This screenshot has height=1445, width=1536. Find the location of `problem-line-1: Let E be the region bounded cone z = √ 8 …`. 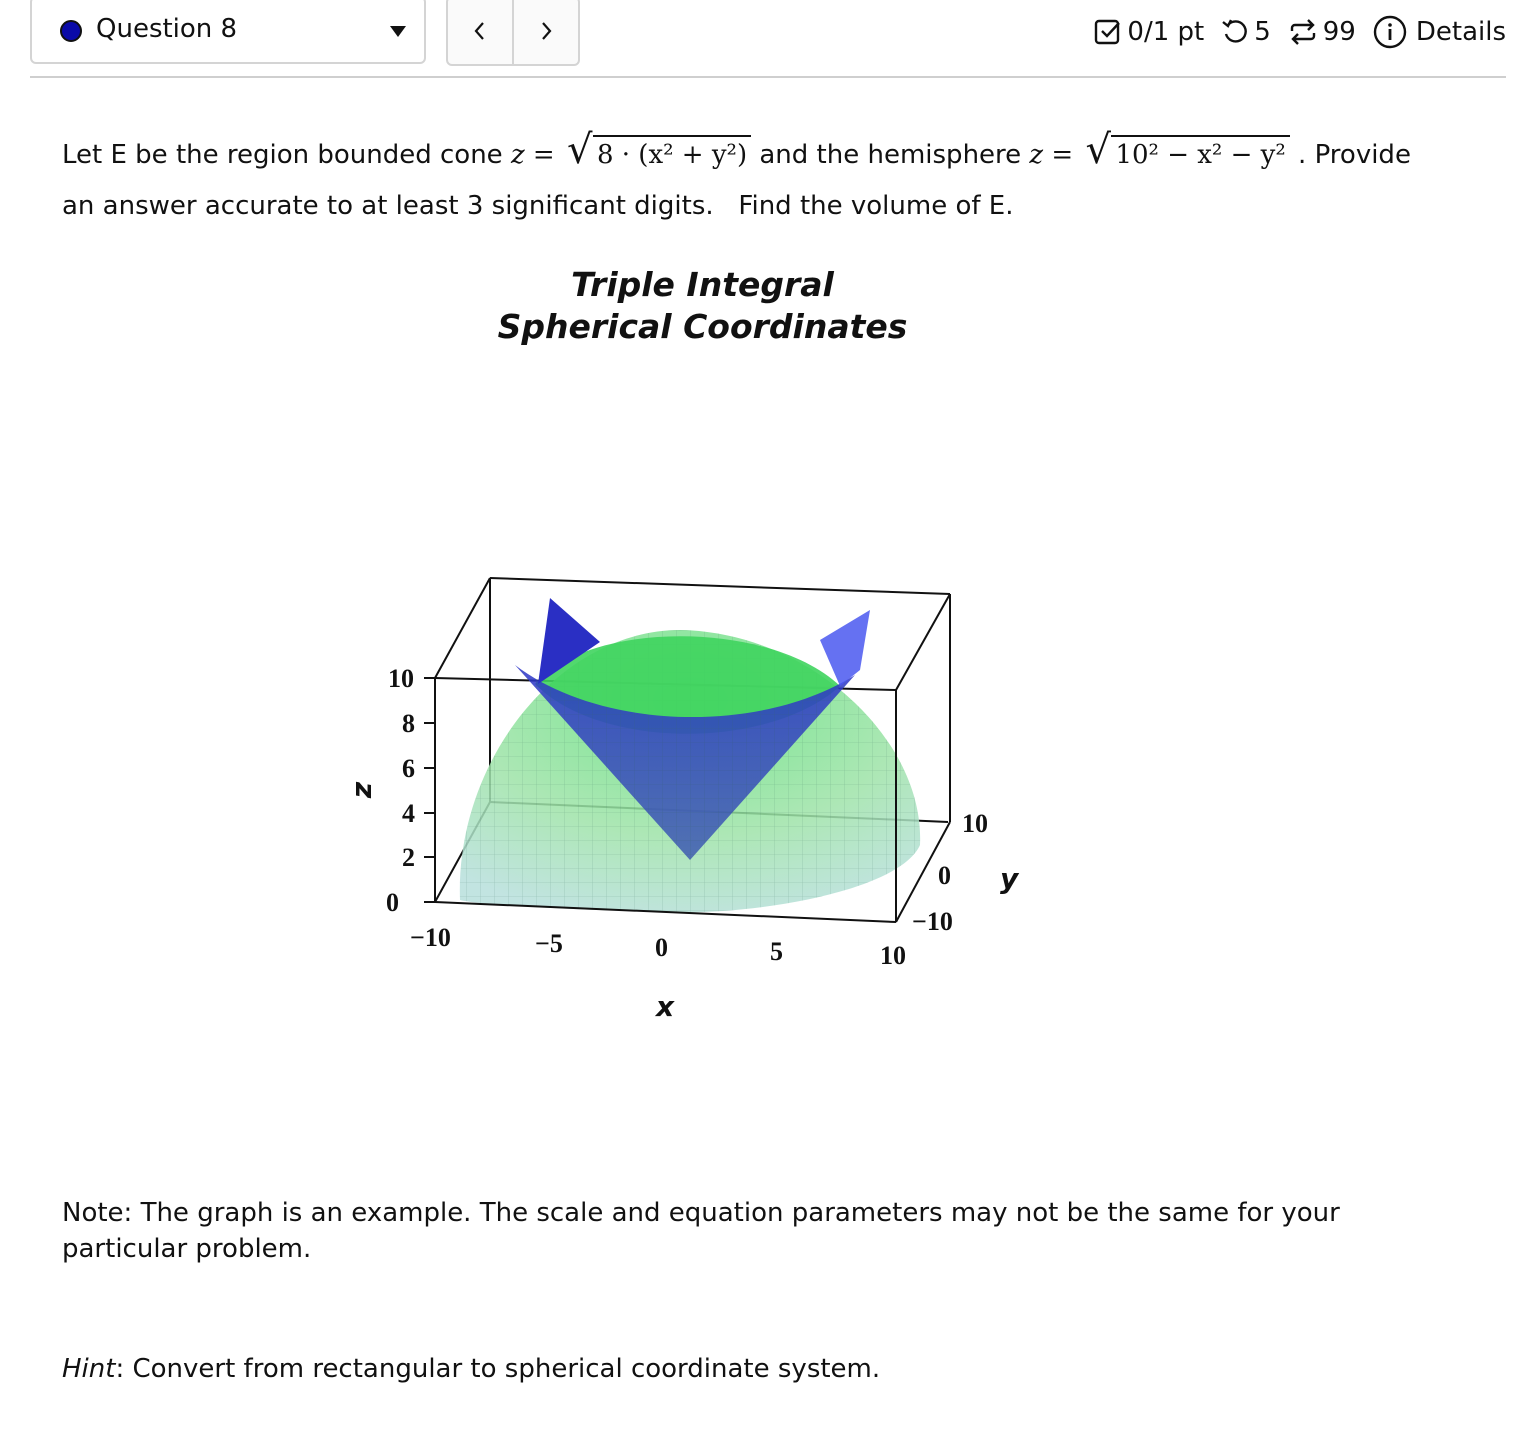

problem-line-1: Let E be the region bounded cone z = √ 8 … is located at coordinates (762, 154).